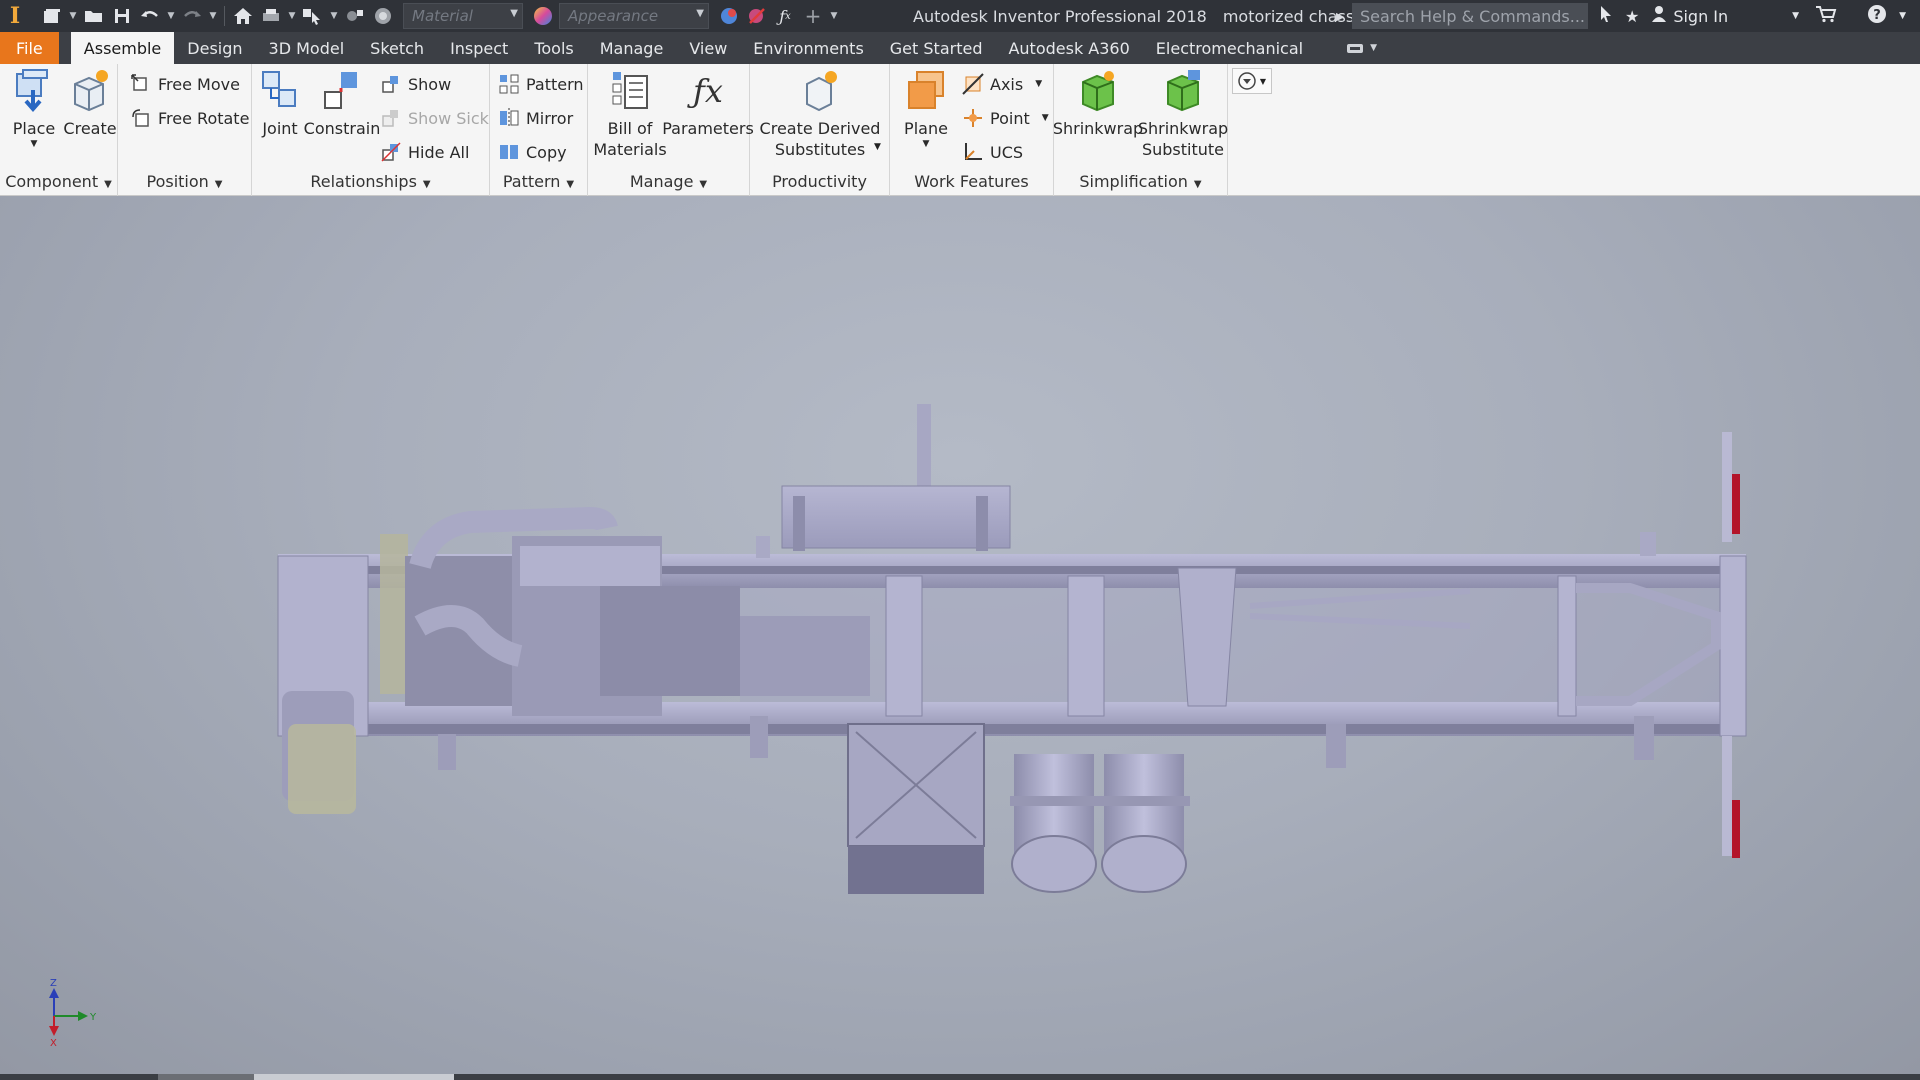 Image resolution: width=1920 pixels, height=1080 pixels. I want to click on spring-hanger-top, so click(763, 547).